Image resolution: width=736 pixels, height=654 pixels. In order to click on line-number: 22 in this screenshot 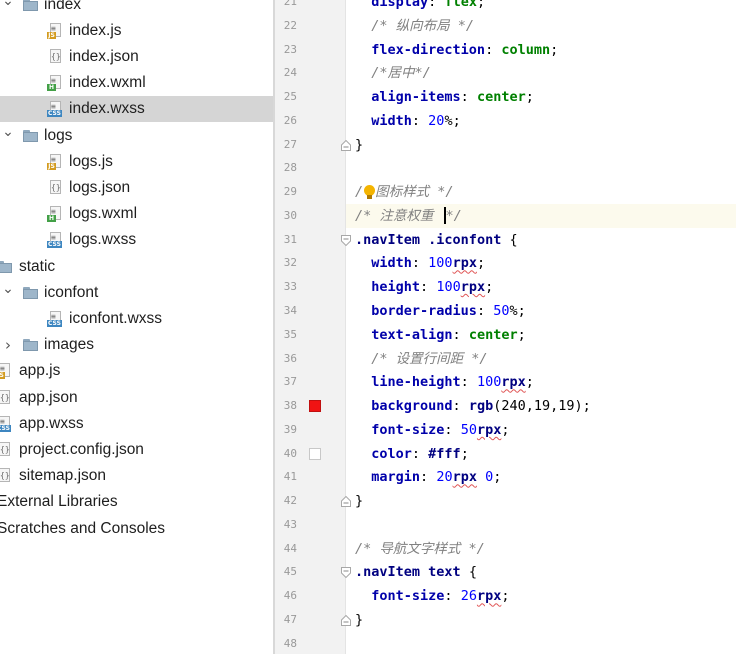, I will do `click(290, 25)`.